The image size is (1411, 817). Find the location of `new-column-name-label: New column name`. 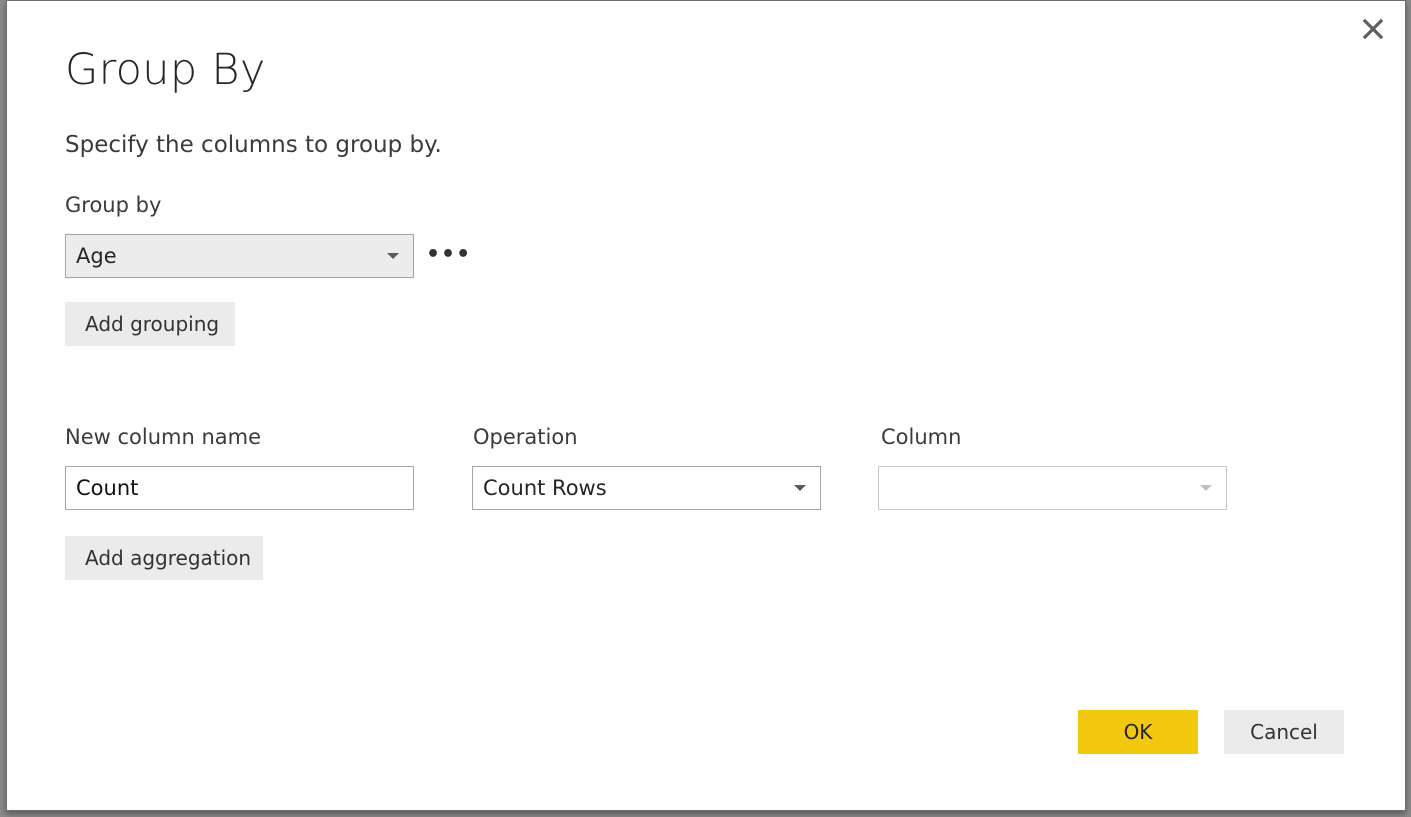

new-column-name-label: New column name is located at coordinates (163, 437).